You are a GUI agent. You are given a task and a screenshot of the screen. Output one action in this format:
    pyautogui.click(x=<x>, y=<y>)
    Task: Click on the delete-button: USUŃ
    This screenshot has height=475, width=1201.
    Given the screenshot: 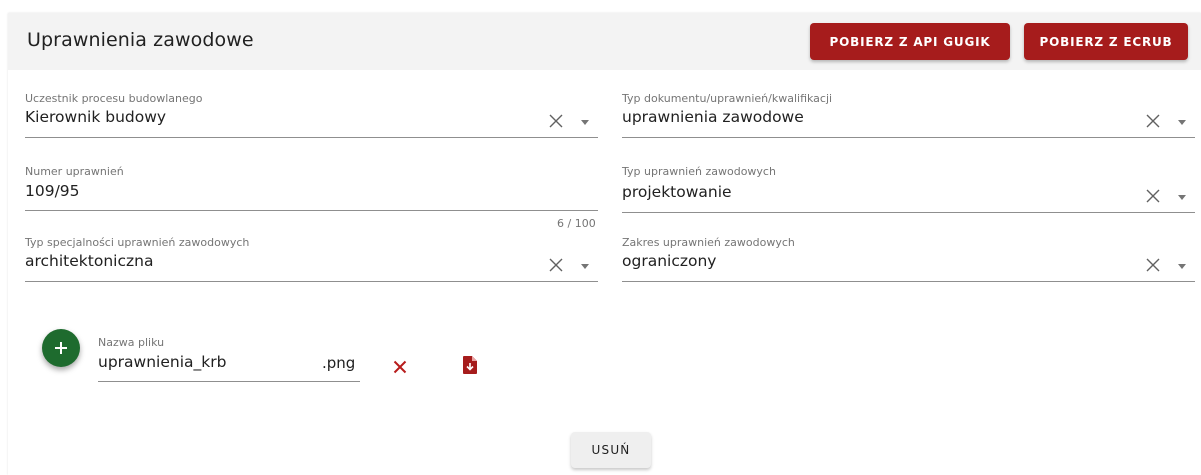 What is the action you would take?
    pyautogui.click(x=611, y=450)
    